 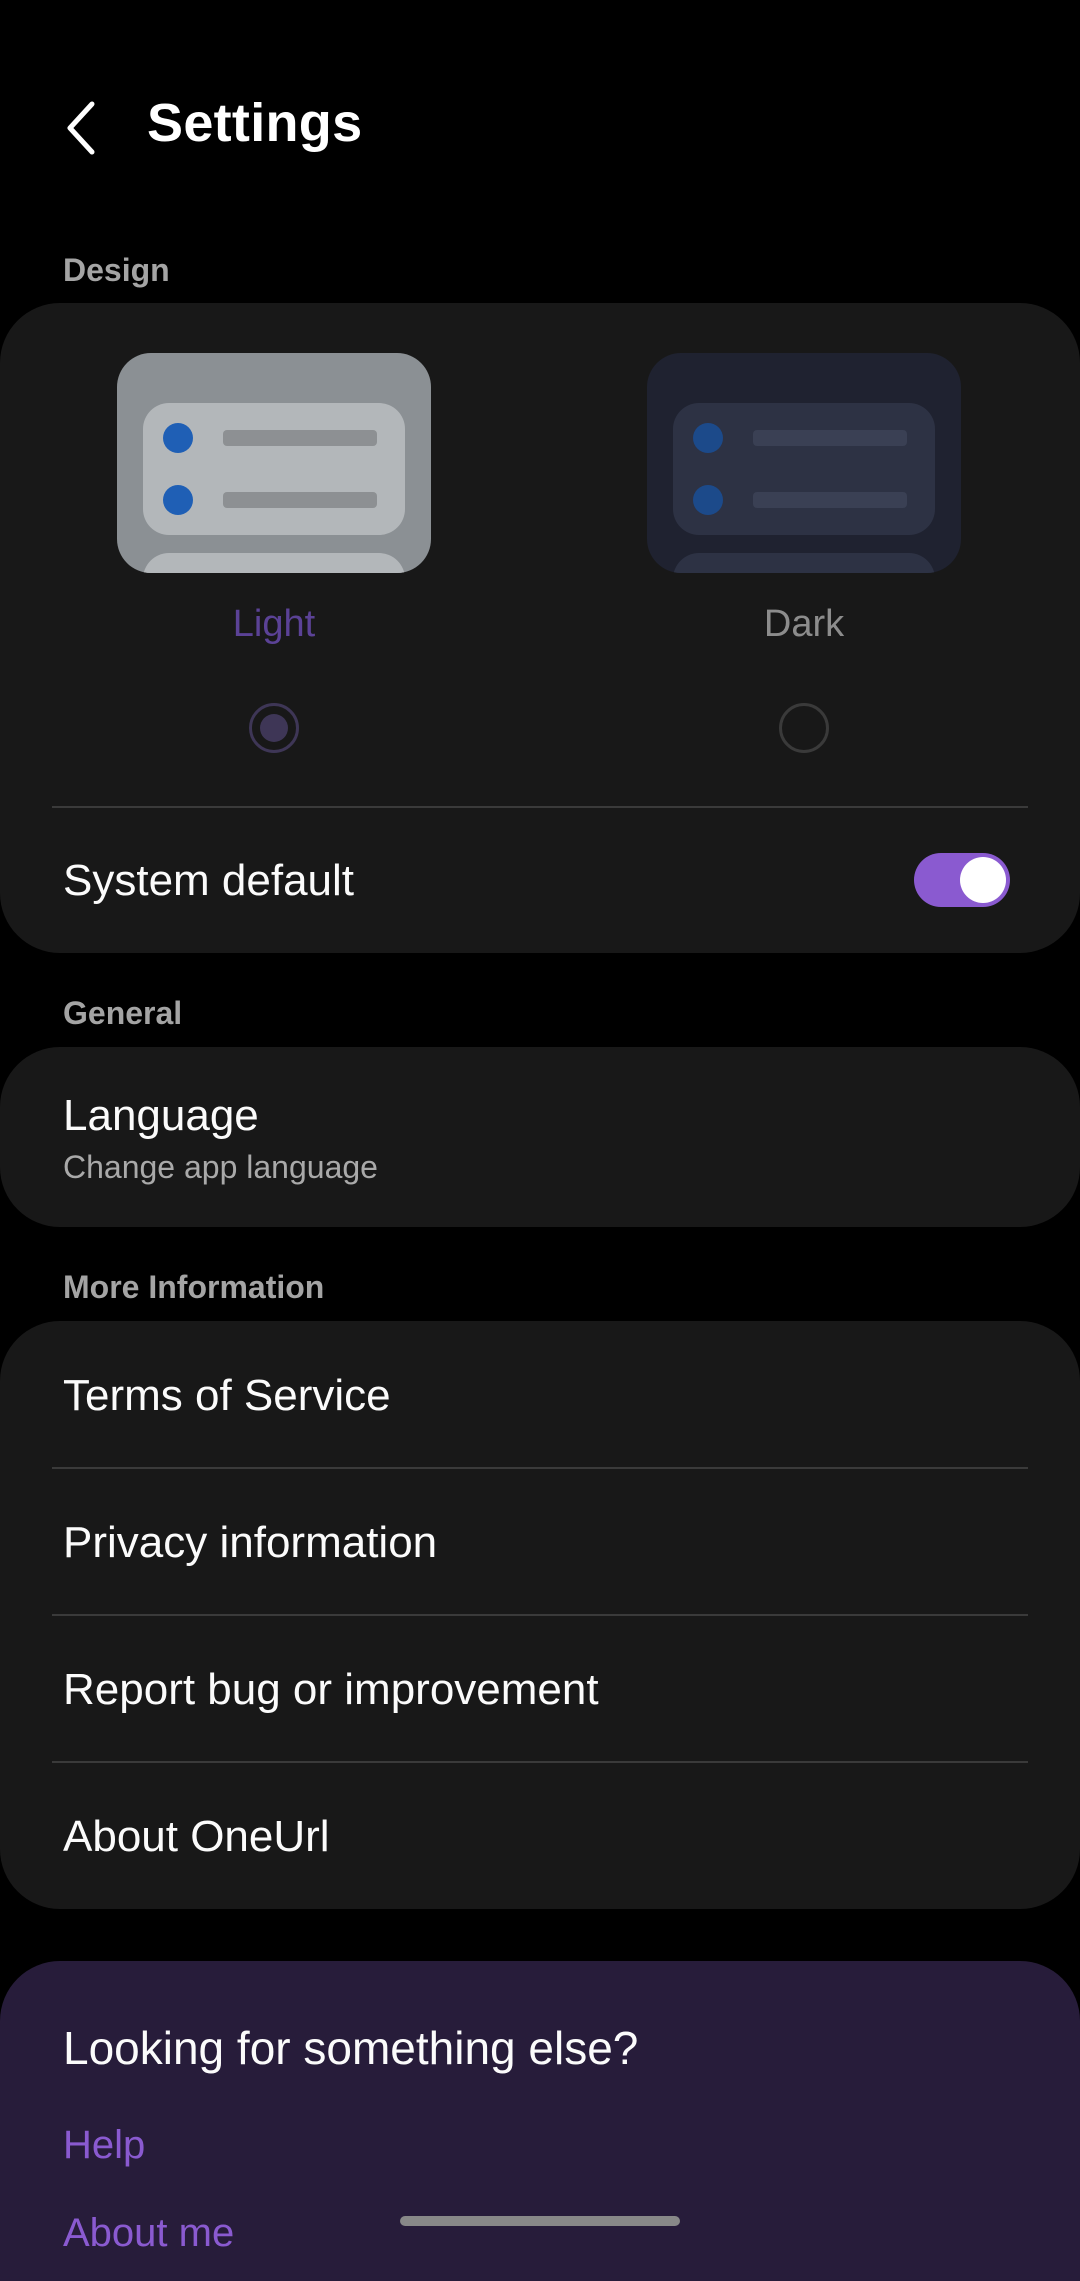 What do you see at coordinates (123, 1013) in the screenshot?
I see `section-label-general: General` at bounding box center [123, 1013].